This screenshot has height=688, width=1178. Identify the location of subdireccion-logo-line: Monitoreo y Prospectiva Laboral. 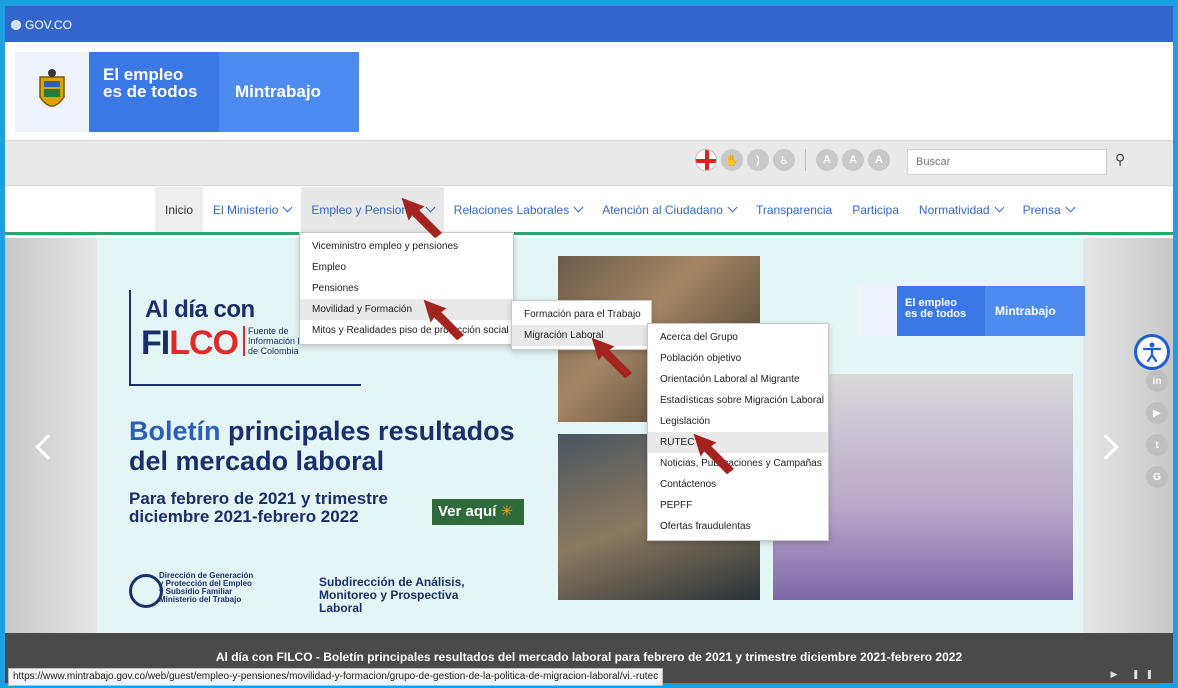
(389, 601).